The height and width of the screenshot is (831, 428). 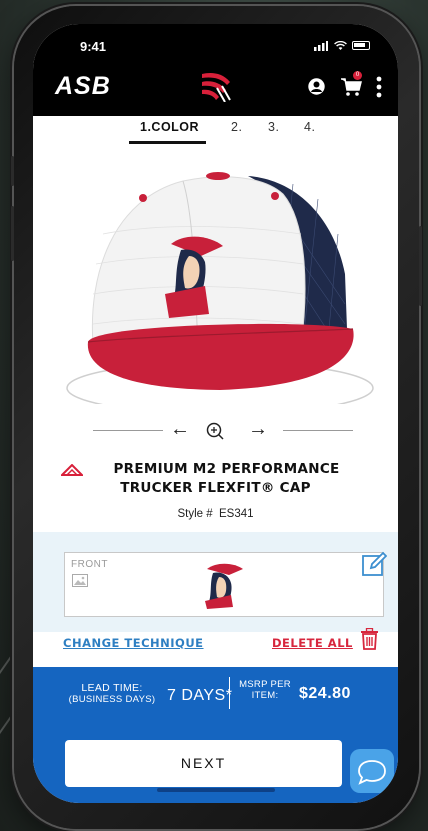 What do you see at coordinates (369, 639) in the screenshot?
I see `trash-icon` at bounding box center [369, 639].